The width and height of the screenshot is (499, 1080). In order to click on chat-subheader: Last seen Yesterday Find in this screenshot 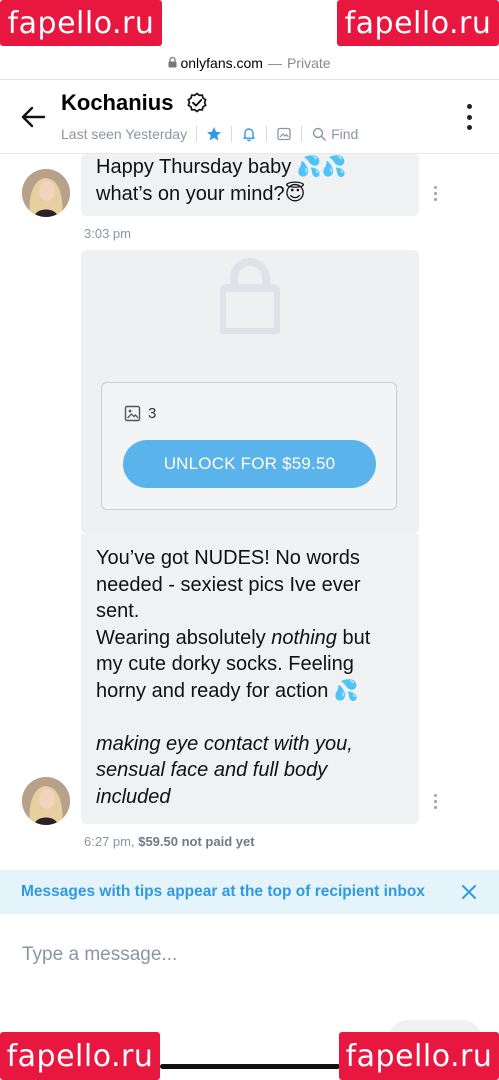, I will do `click(209, 134)`.